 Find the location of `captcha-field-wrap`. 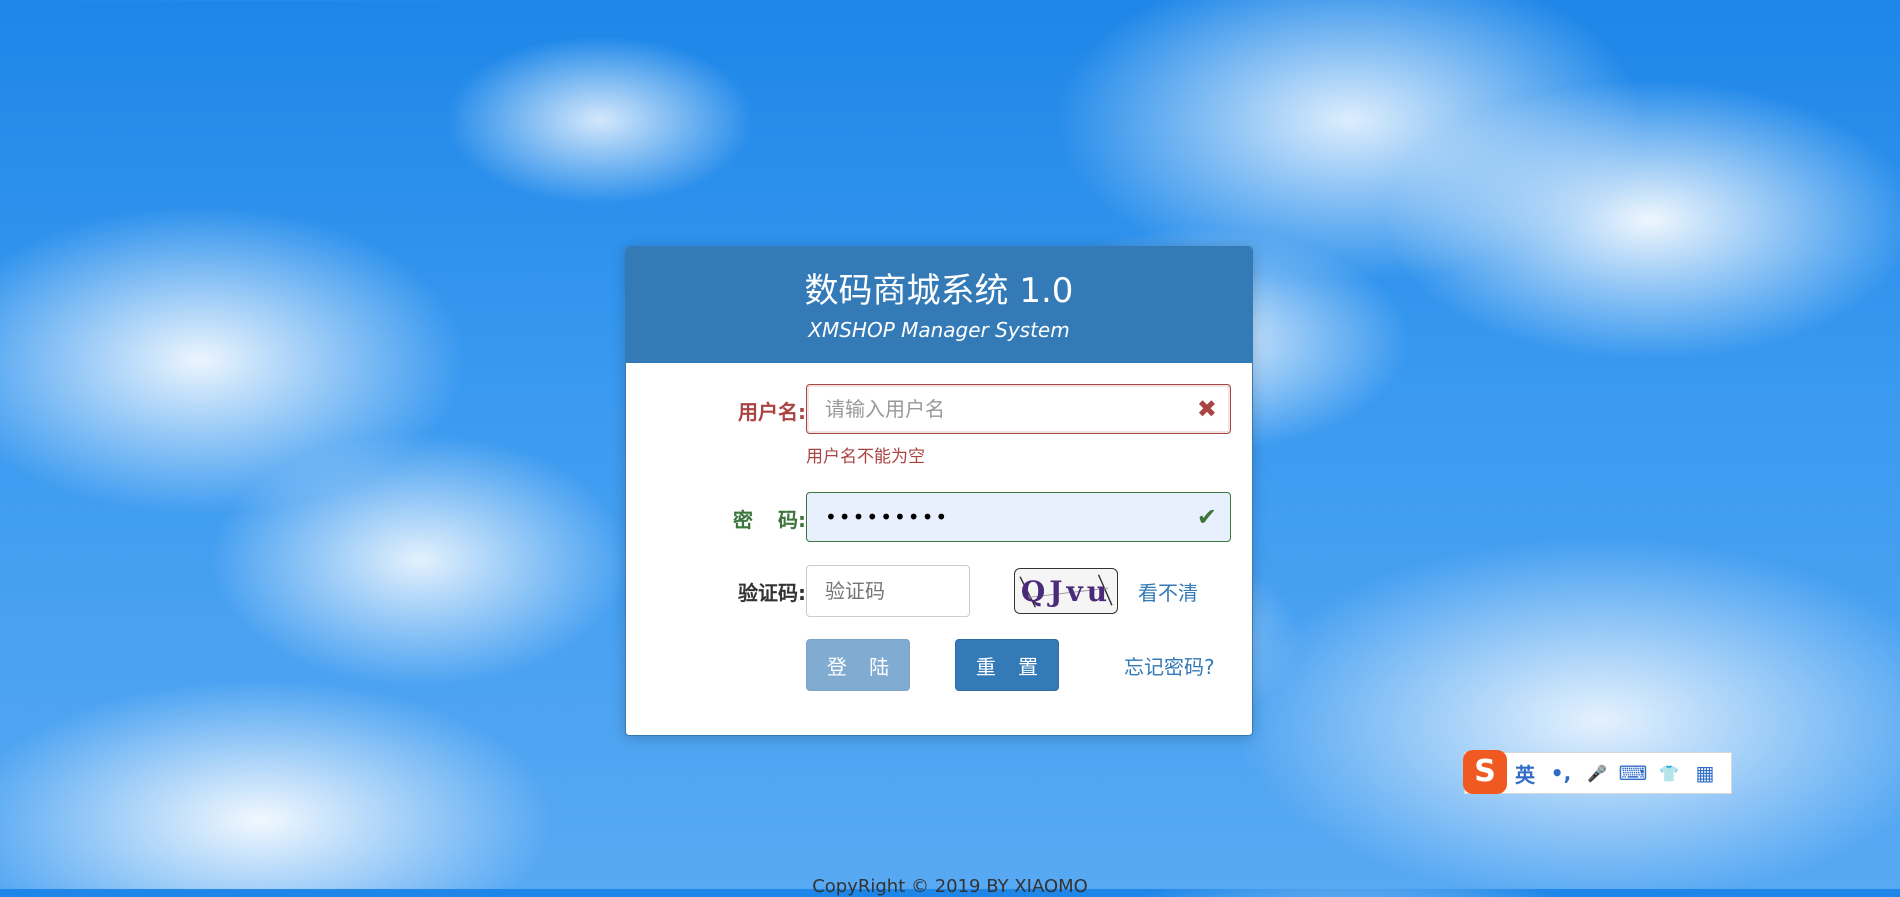

captcha-field-wrap is located at coordinates (888, 591).